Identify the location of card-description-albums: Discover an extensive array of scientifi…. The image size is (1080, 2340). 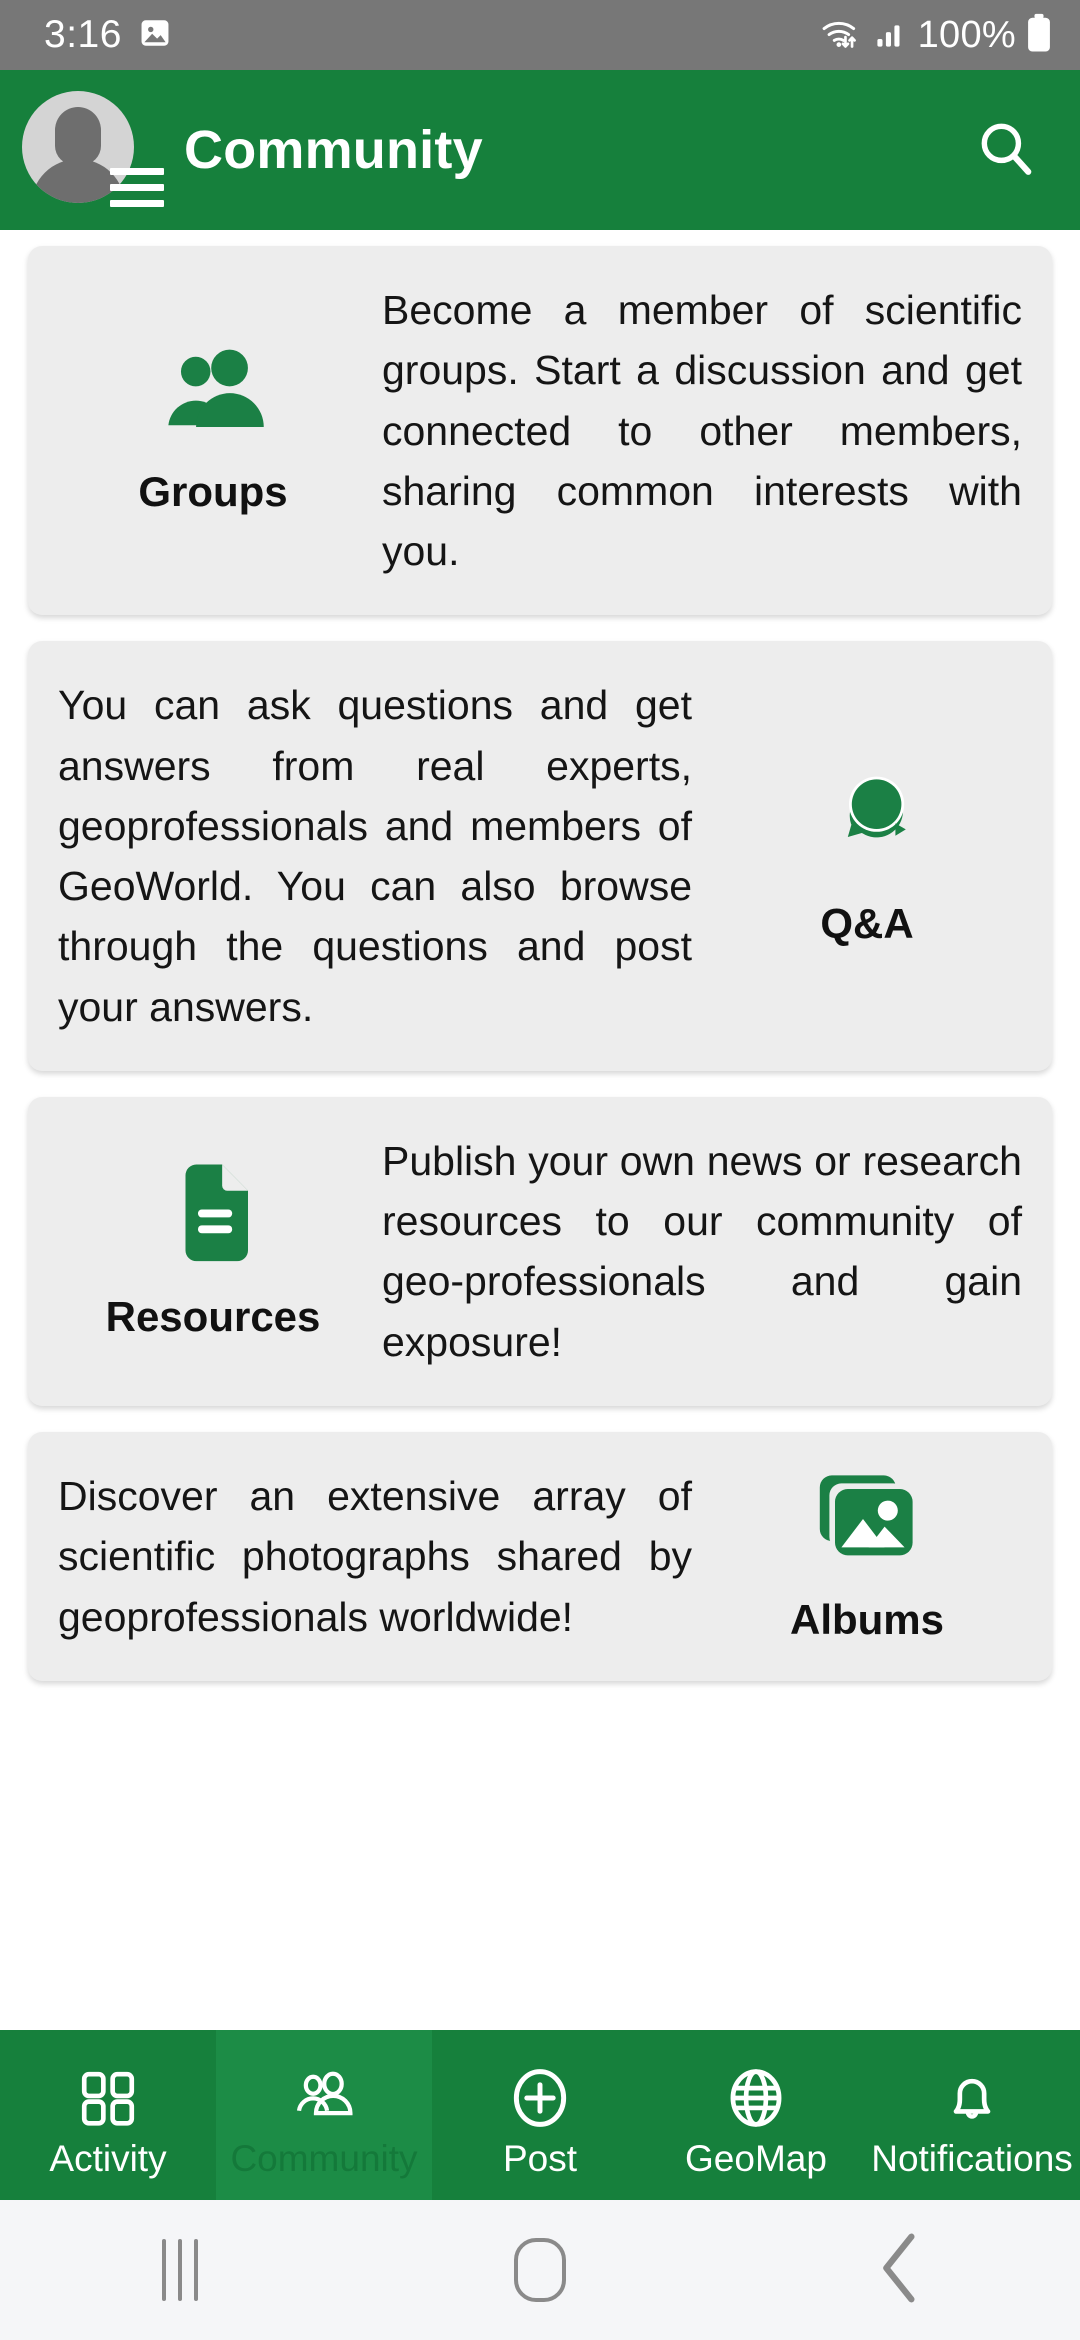
(375, 1556).